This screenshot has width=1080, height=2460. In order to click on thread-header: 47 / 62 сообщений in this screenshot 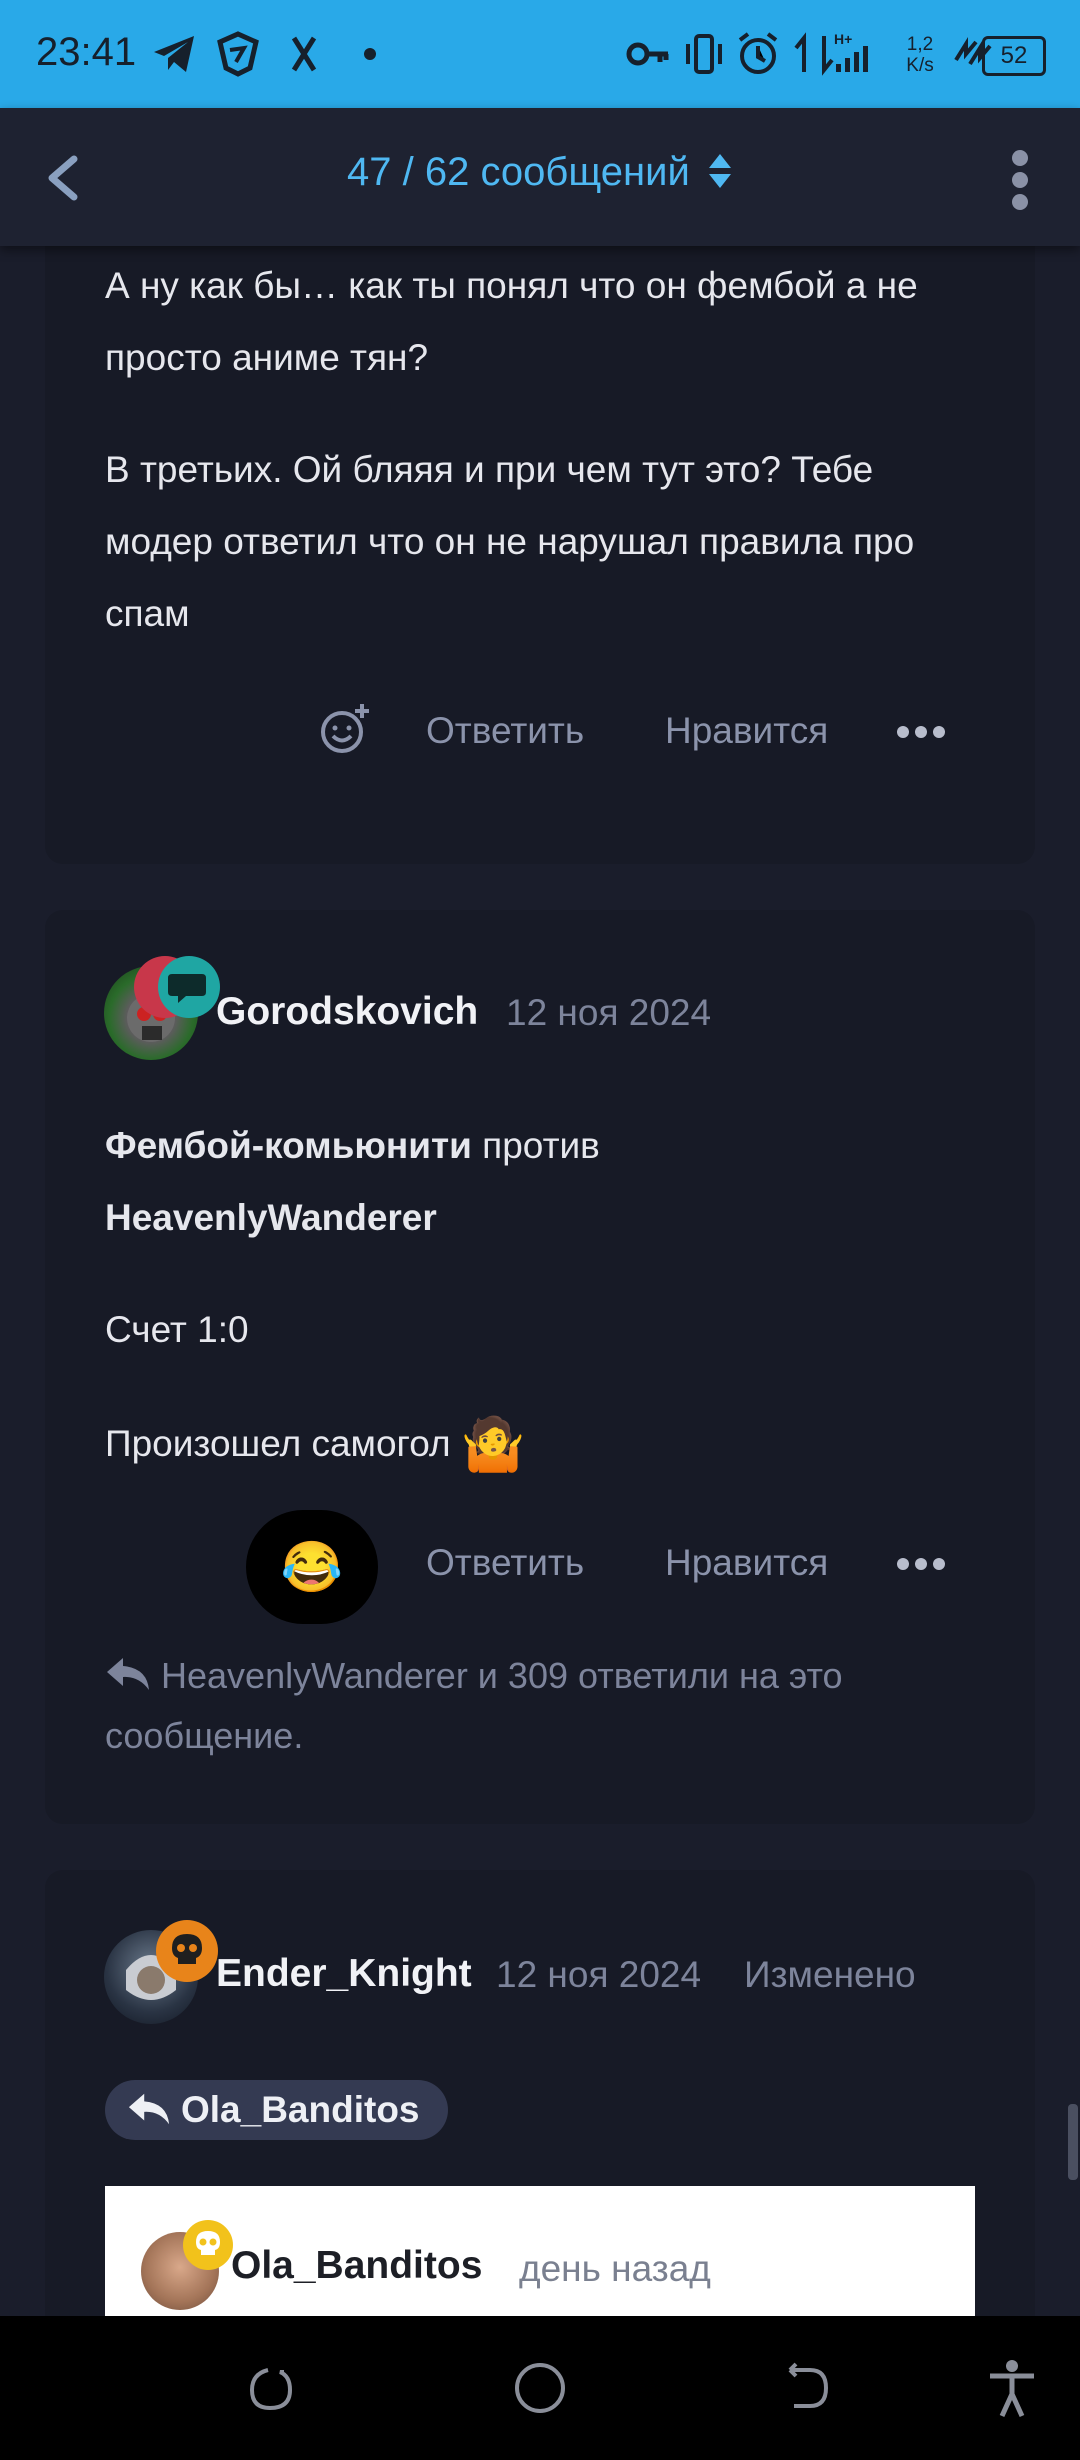, I will do `click(540, 177)`.